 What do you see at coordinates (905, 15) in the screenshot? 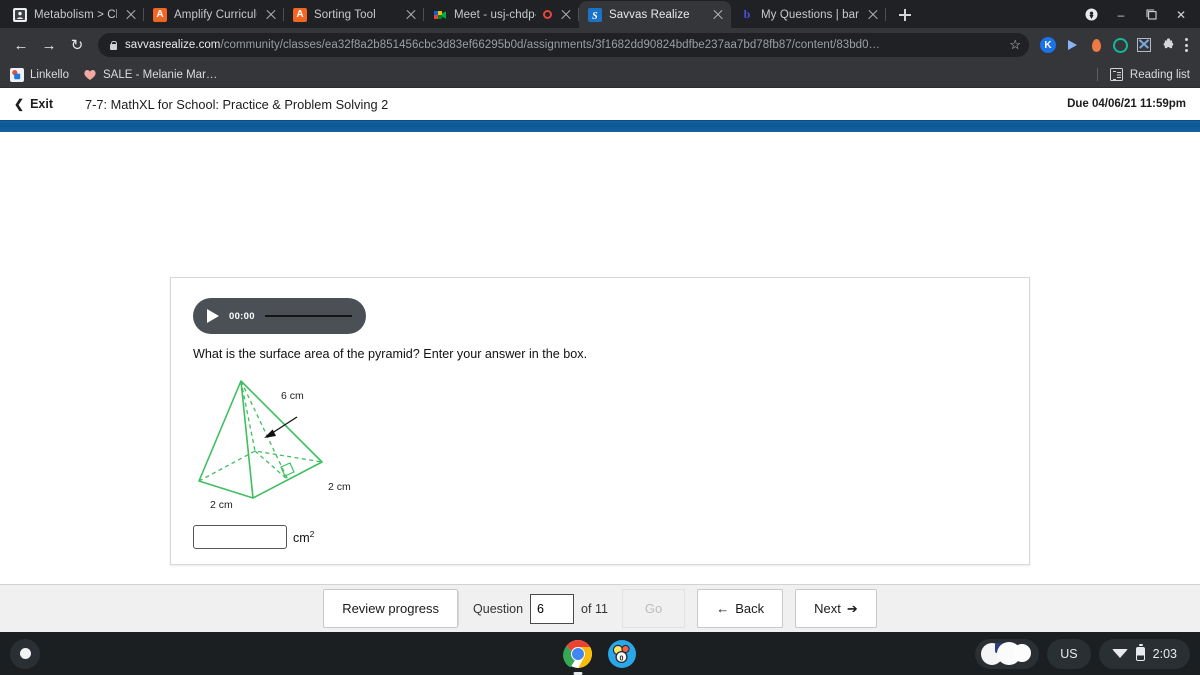
I see `new-tab-button` at bounding box center [905, 15].